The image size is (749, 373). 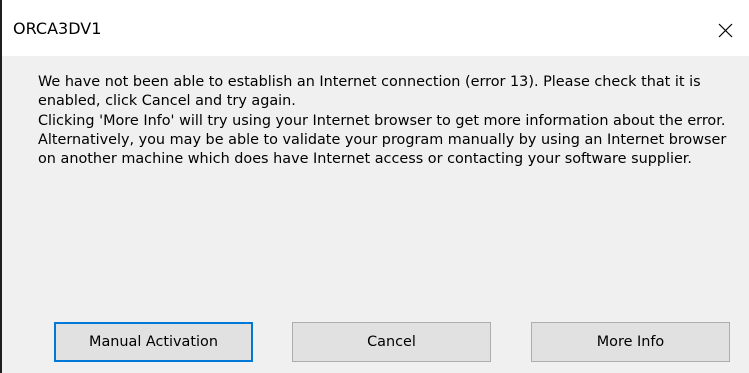 I want to click on close-icon, so click(x=725, y=30).